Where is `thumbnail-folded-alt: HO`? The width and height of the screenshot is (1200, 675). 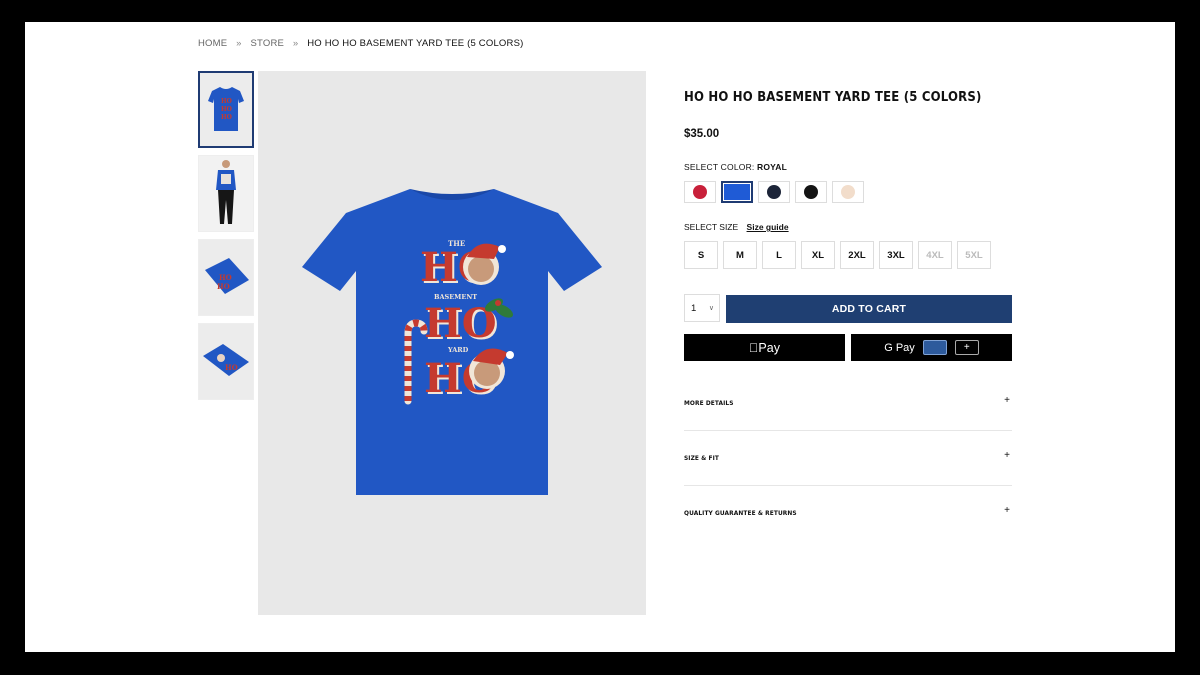 thumbnail-folded-alt: HO is located at coordinates (226, 361).